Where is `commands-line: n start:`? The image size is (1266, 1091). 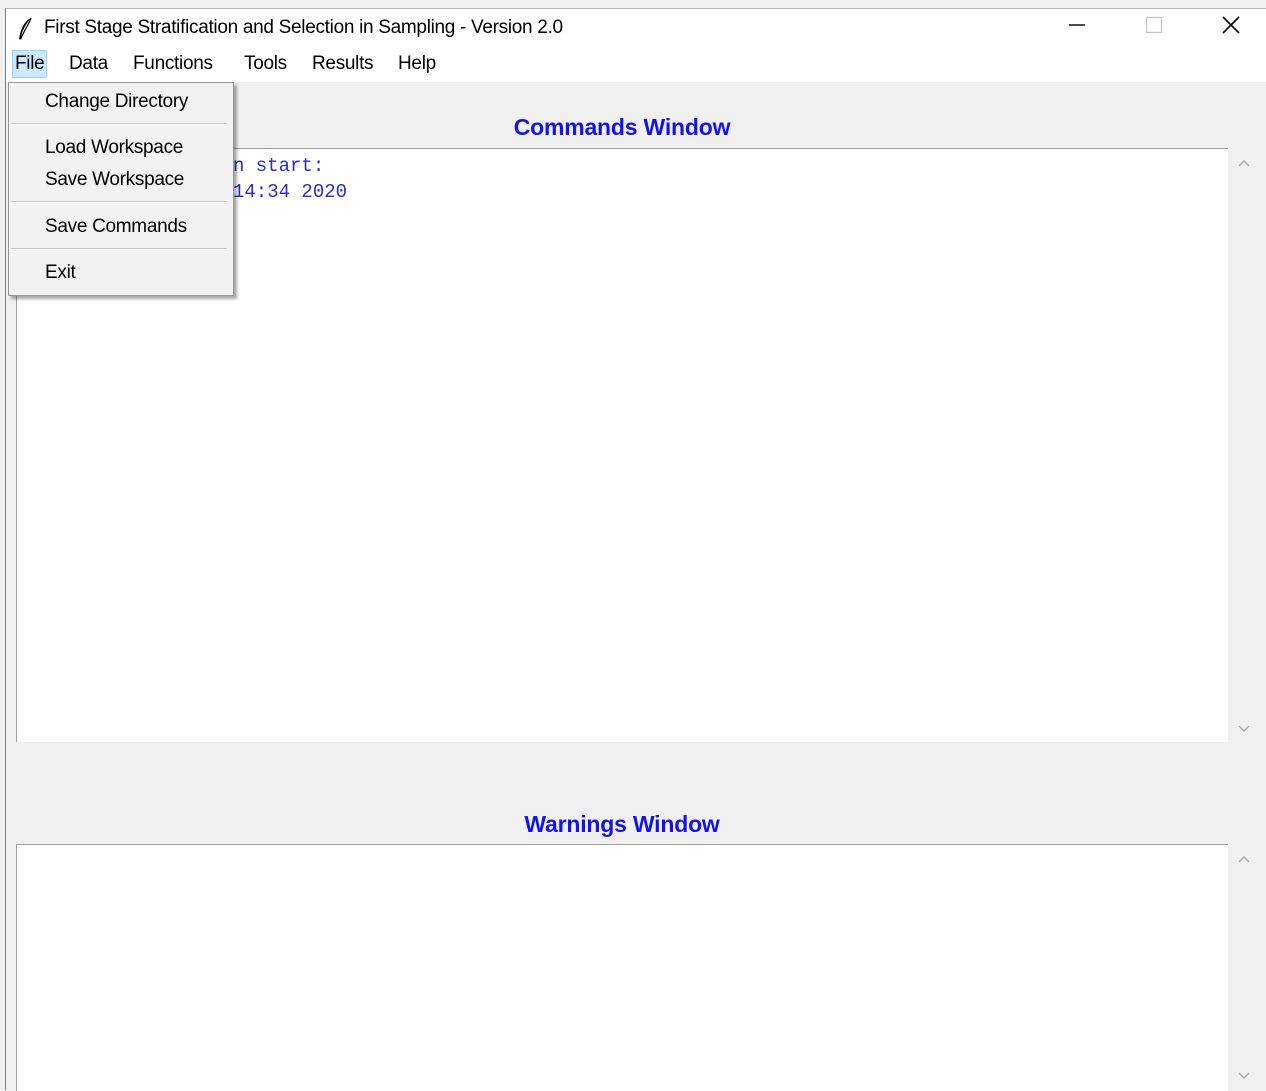
commands-line: n start: is located at coordinates (279, 166).